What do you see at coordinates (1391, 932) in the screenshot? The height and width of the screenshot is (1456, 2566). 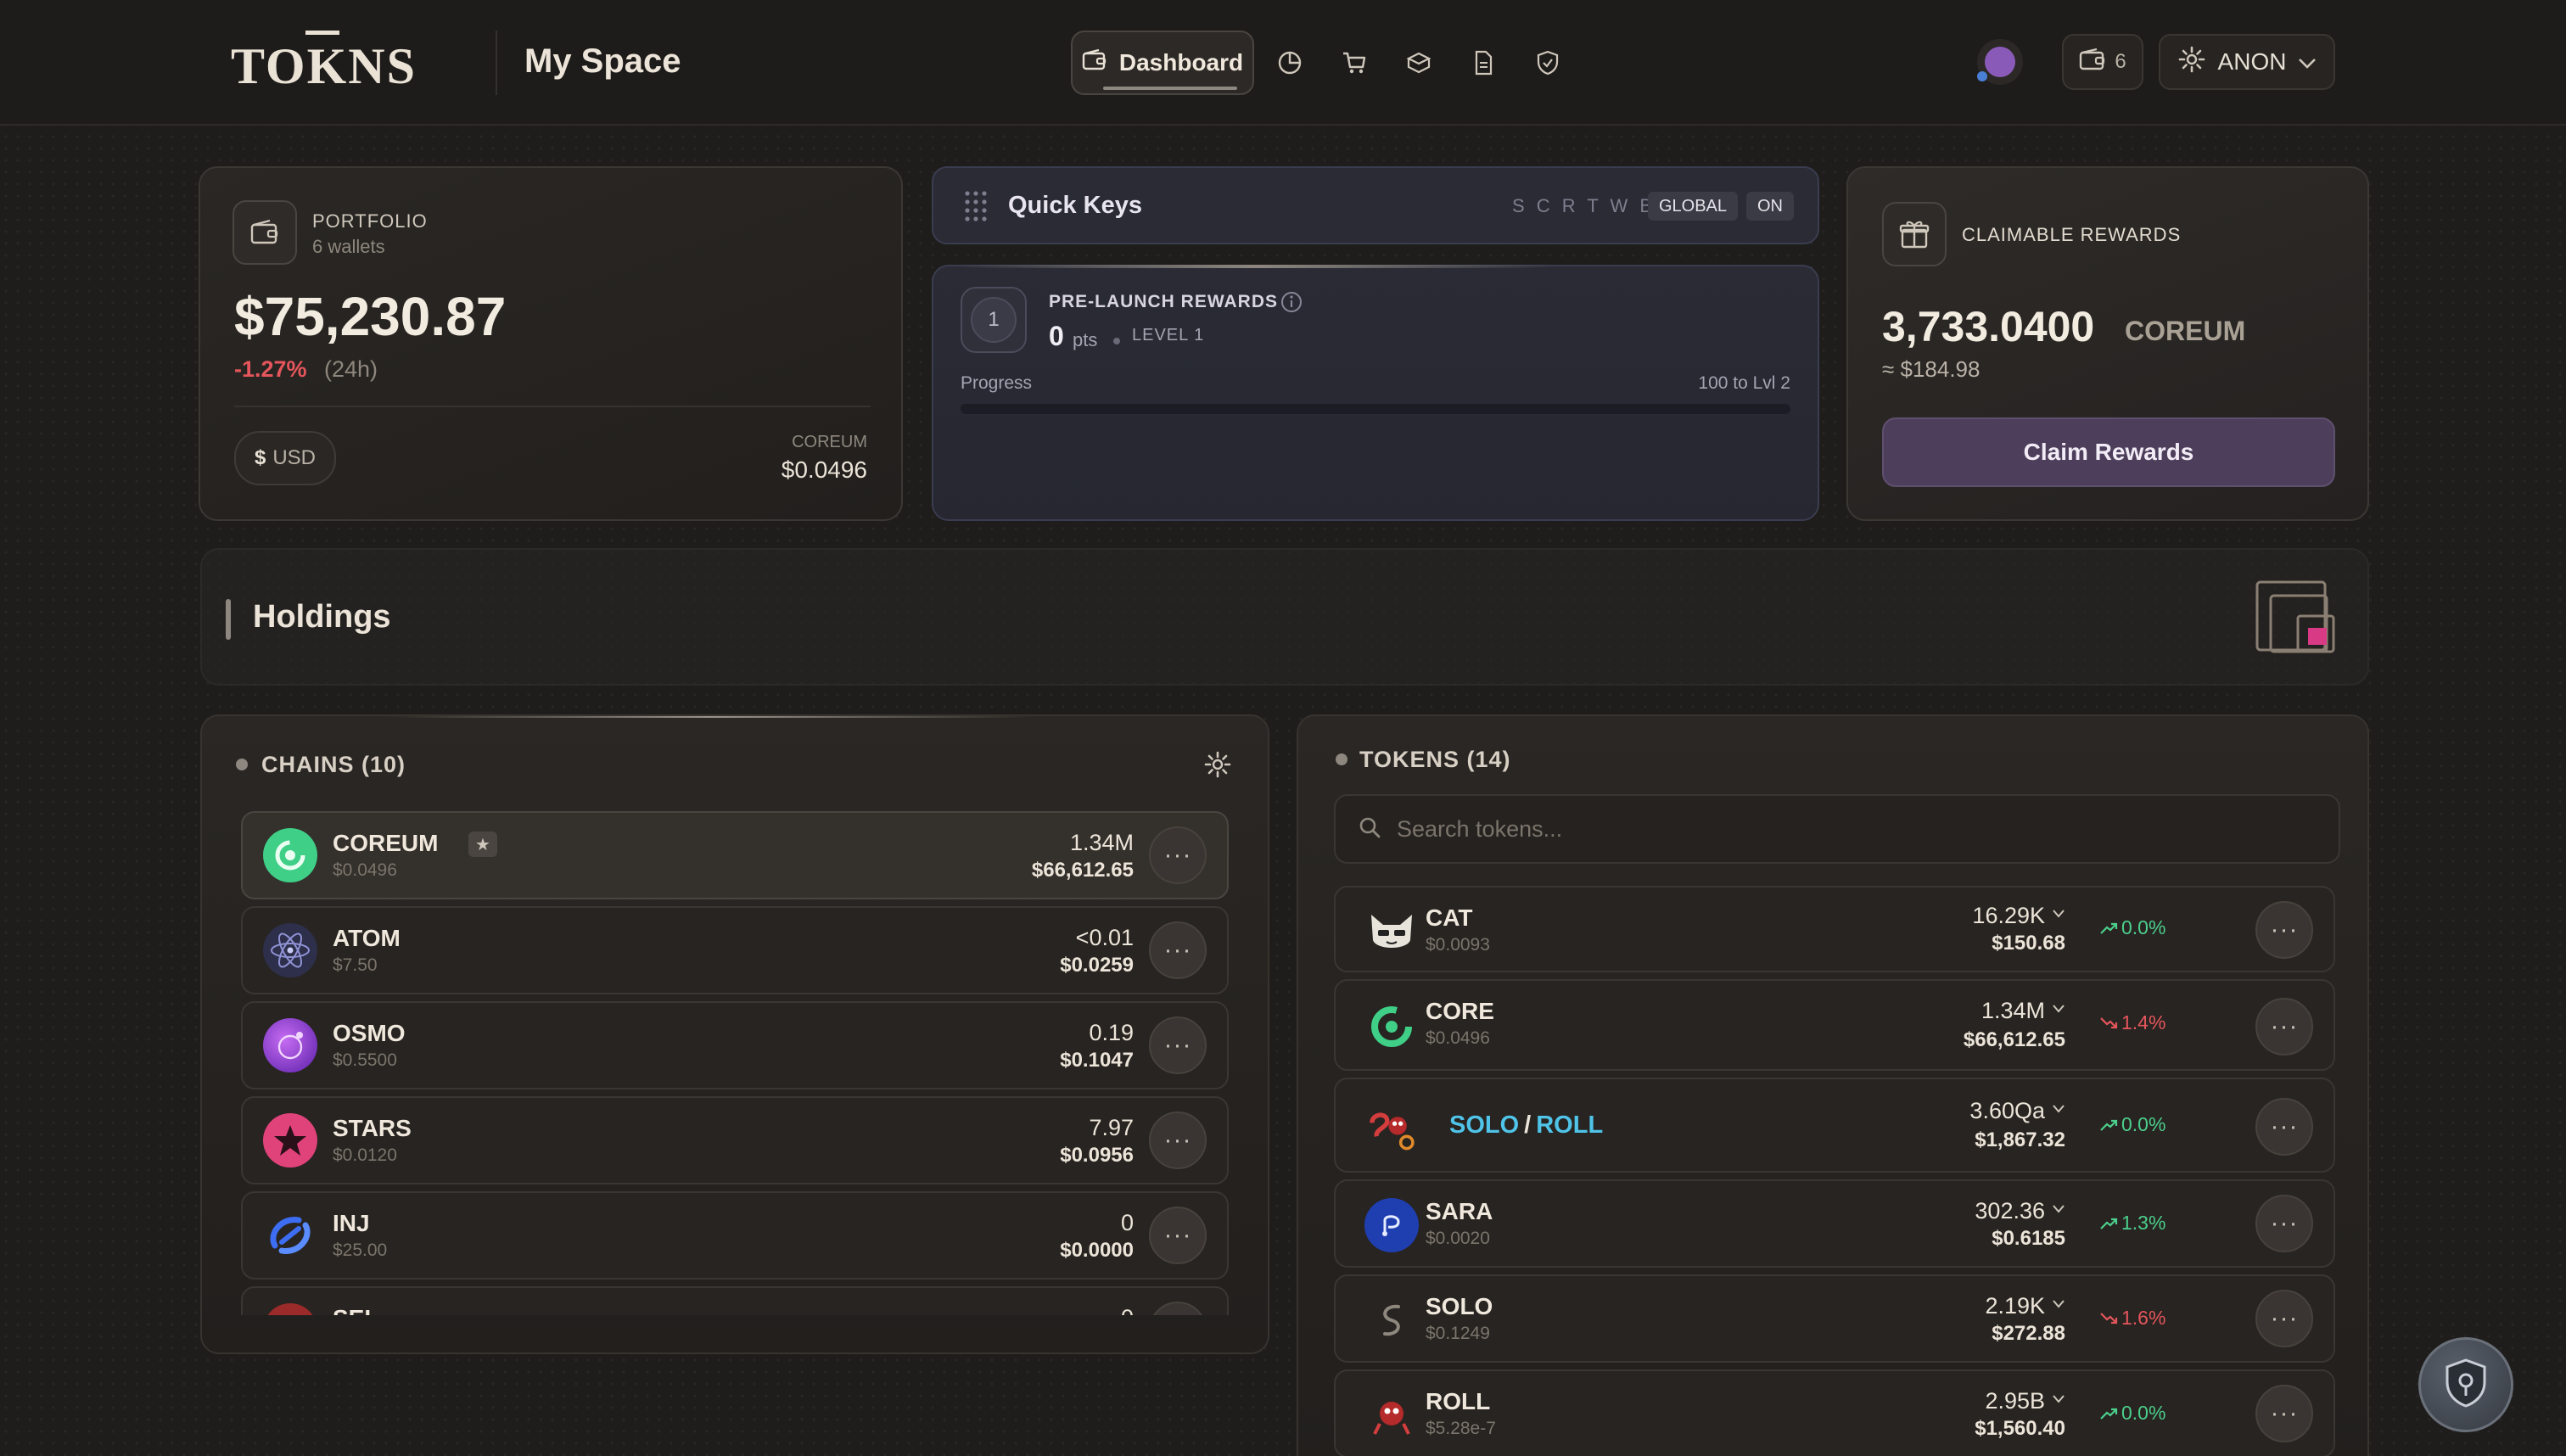 I see `cat-logo-icon` at bounding box center [1391, 932].